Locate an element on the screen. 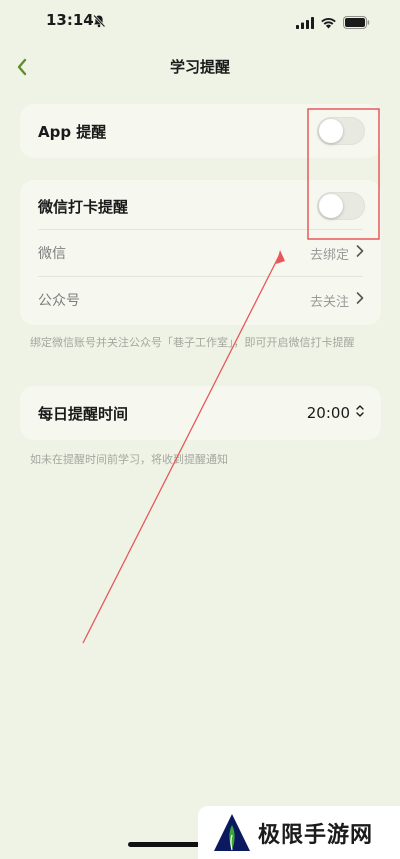  wechat-checkin-toggle is located at coordinates (341, 206).